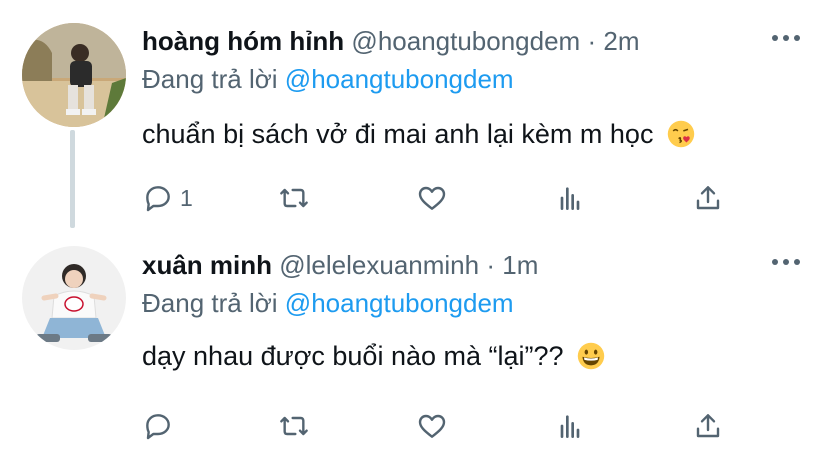  What do you see at coordinates (621, 41) in the screenshot?
I see `timestamp: 2m` at bounding box center [621, 41].